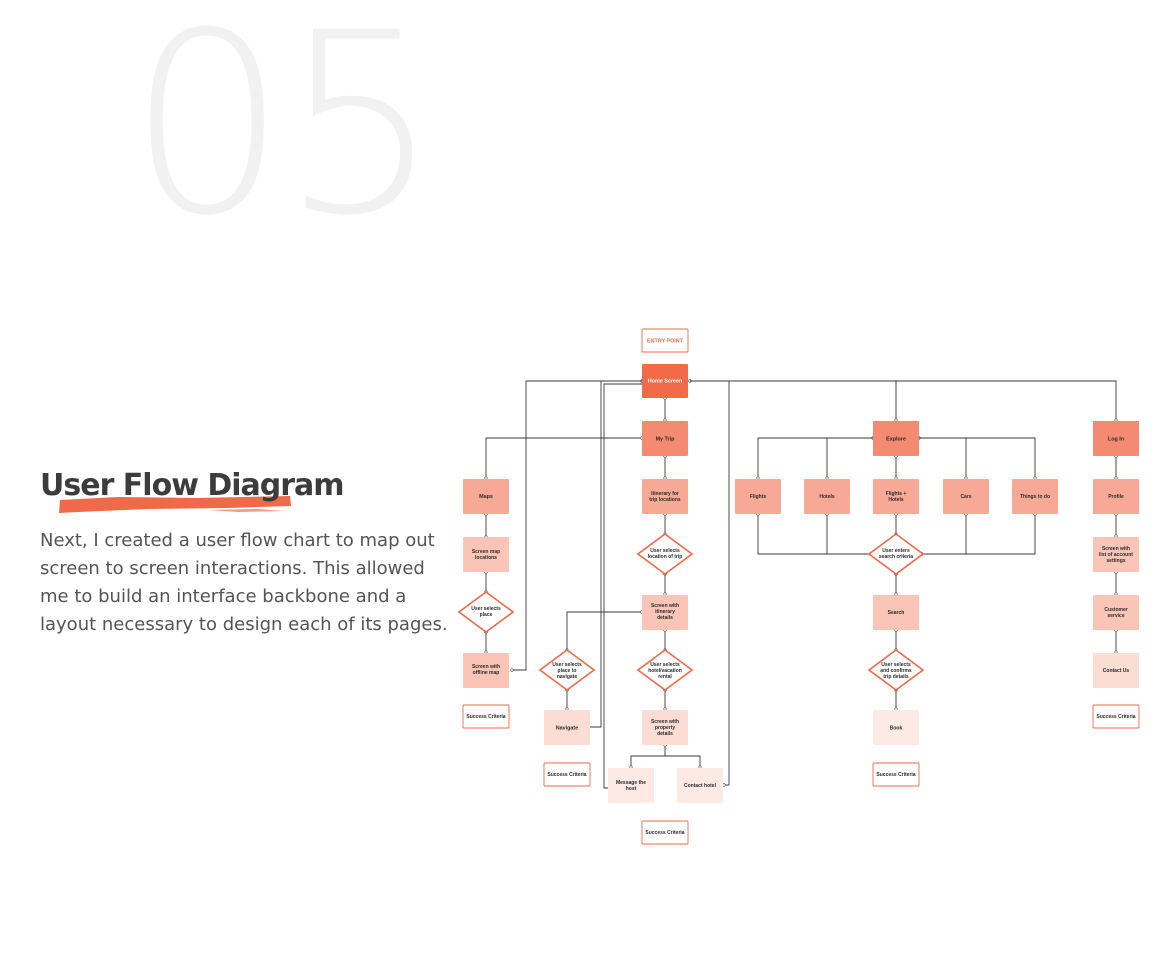 Image resolution: width=1170 pixels, height=956 pixels. Describe the element at coordinates (566, 775) in the screenshot. I see `navigate-success-criteria-label: Success Criteria` at that location.